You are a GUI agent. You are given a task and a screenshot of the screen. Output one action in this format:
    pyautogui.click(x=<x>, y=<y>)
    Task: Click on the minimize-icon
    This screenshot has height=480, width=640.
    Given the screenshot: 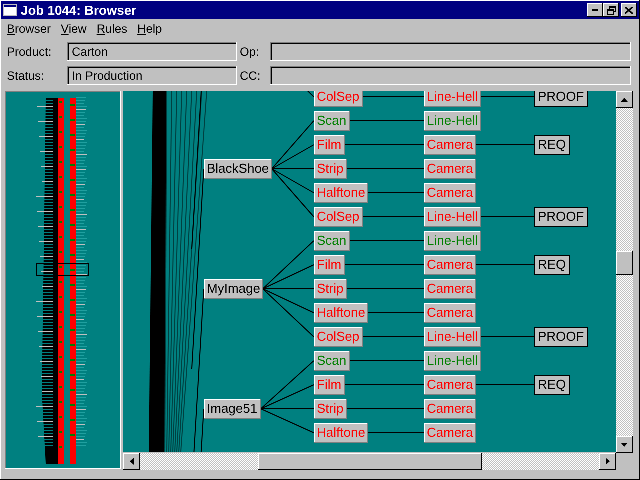 What is the action you would take?
    pyautogui.click(x=595, y=10)
    